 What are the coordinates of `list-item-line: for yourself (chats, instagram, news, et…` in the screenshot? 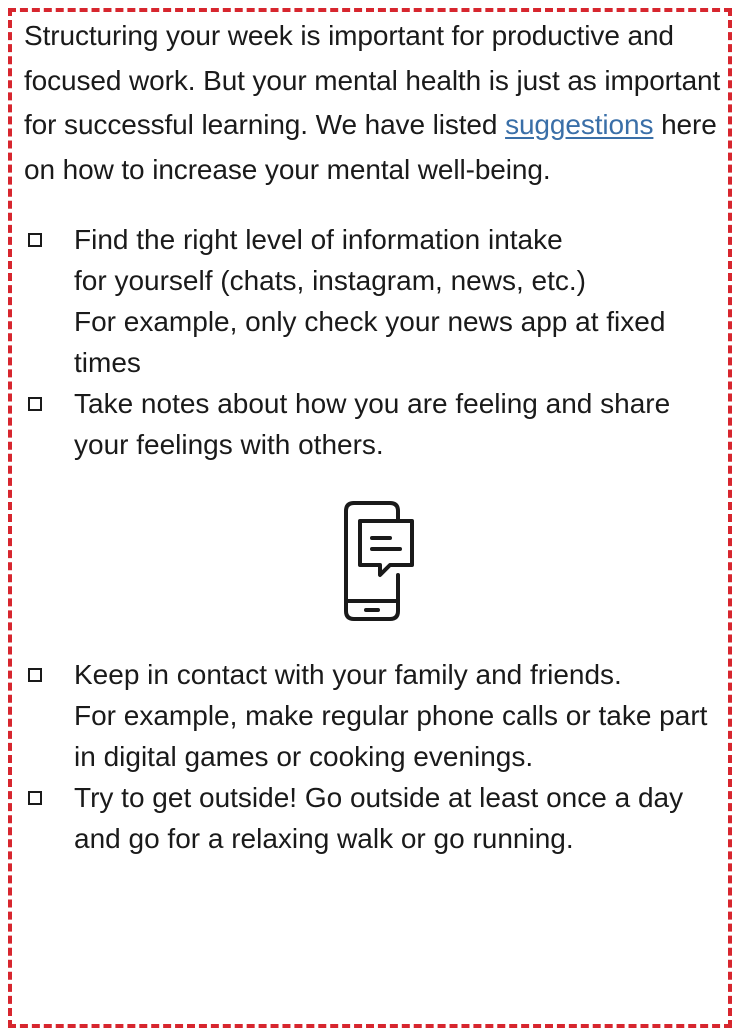 It's located at (330, 280).